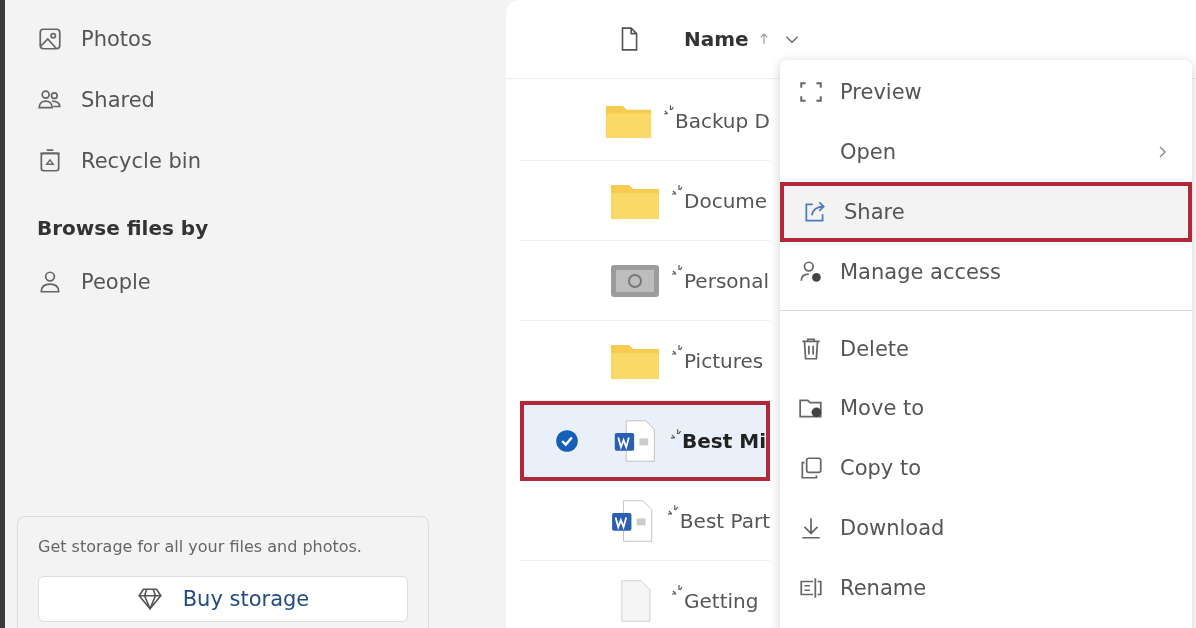 This screenshot has width=1196, height=628. What do you see at coordinates (986, 92) in the screenshot?
I see `menu-item: Preview` at bounding box center [986, 92].